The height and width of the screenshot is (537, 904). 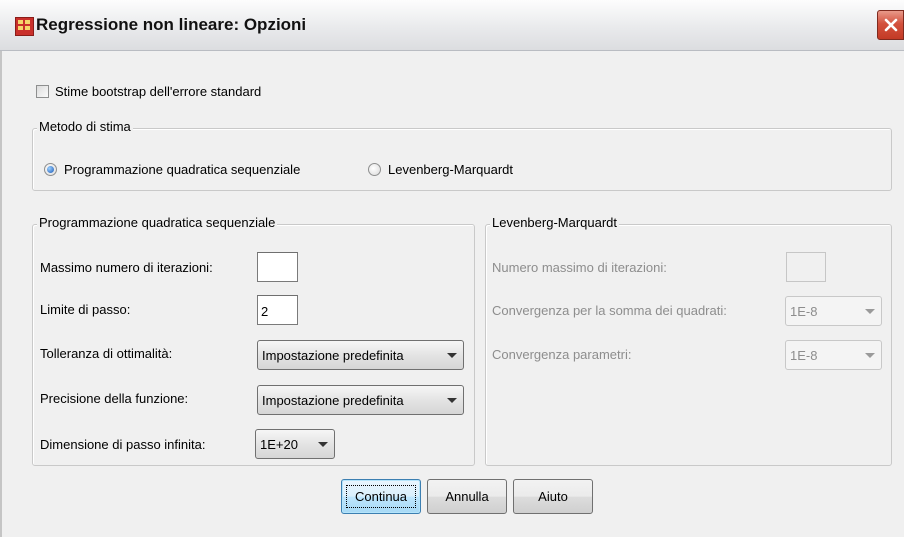 I want to click on help-button-label: Aiuto, so click(x=553, y=496).